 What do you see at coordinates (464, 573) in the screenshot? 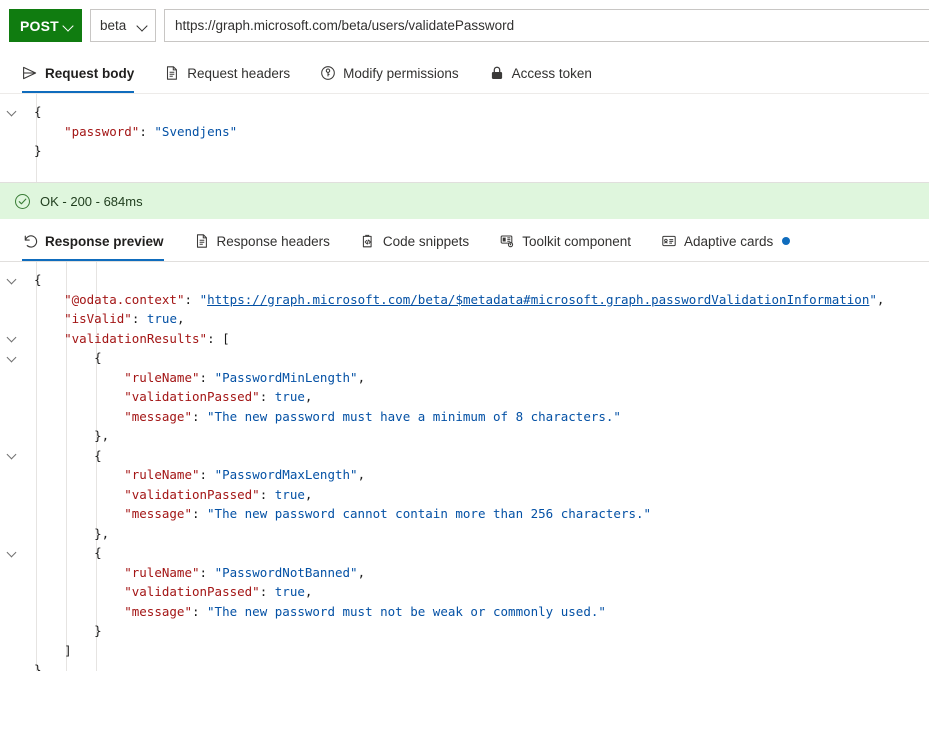
I see `code-line: "ruleName": "PasswordNotBanned",` at bounding box center [464, 573].